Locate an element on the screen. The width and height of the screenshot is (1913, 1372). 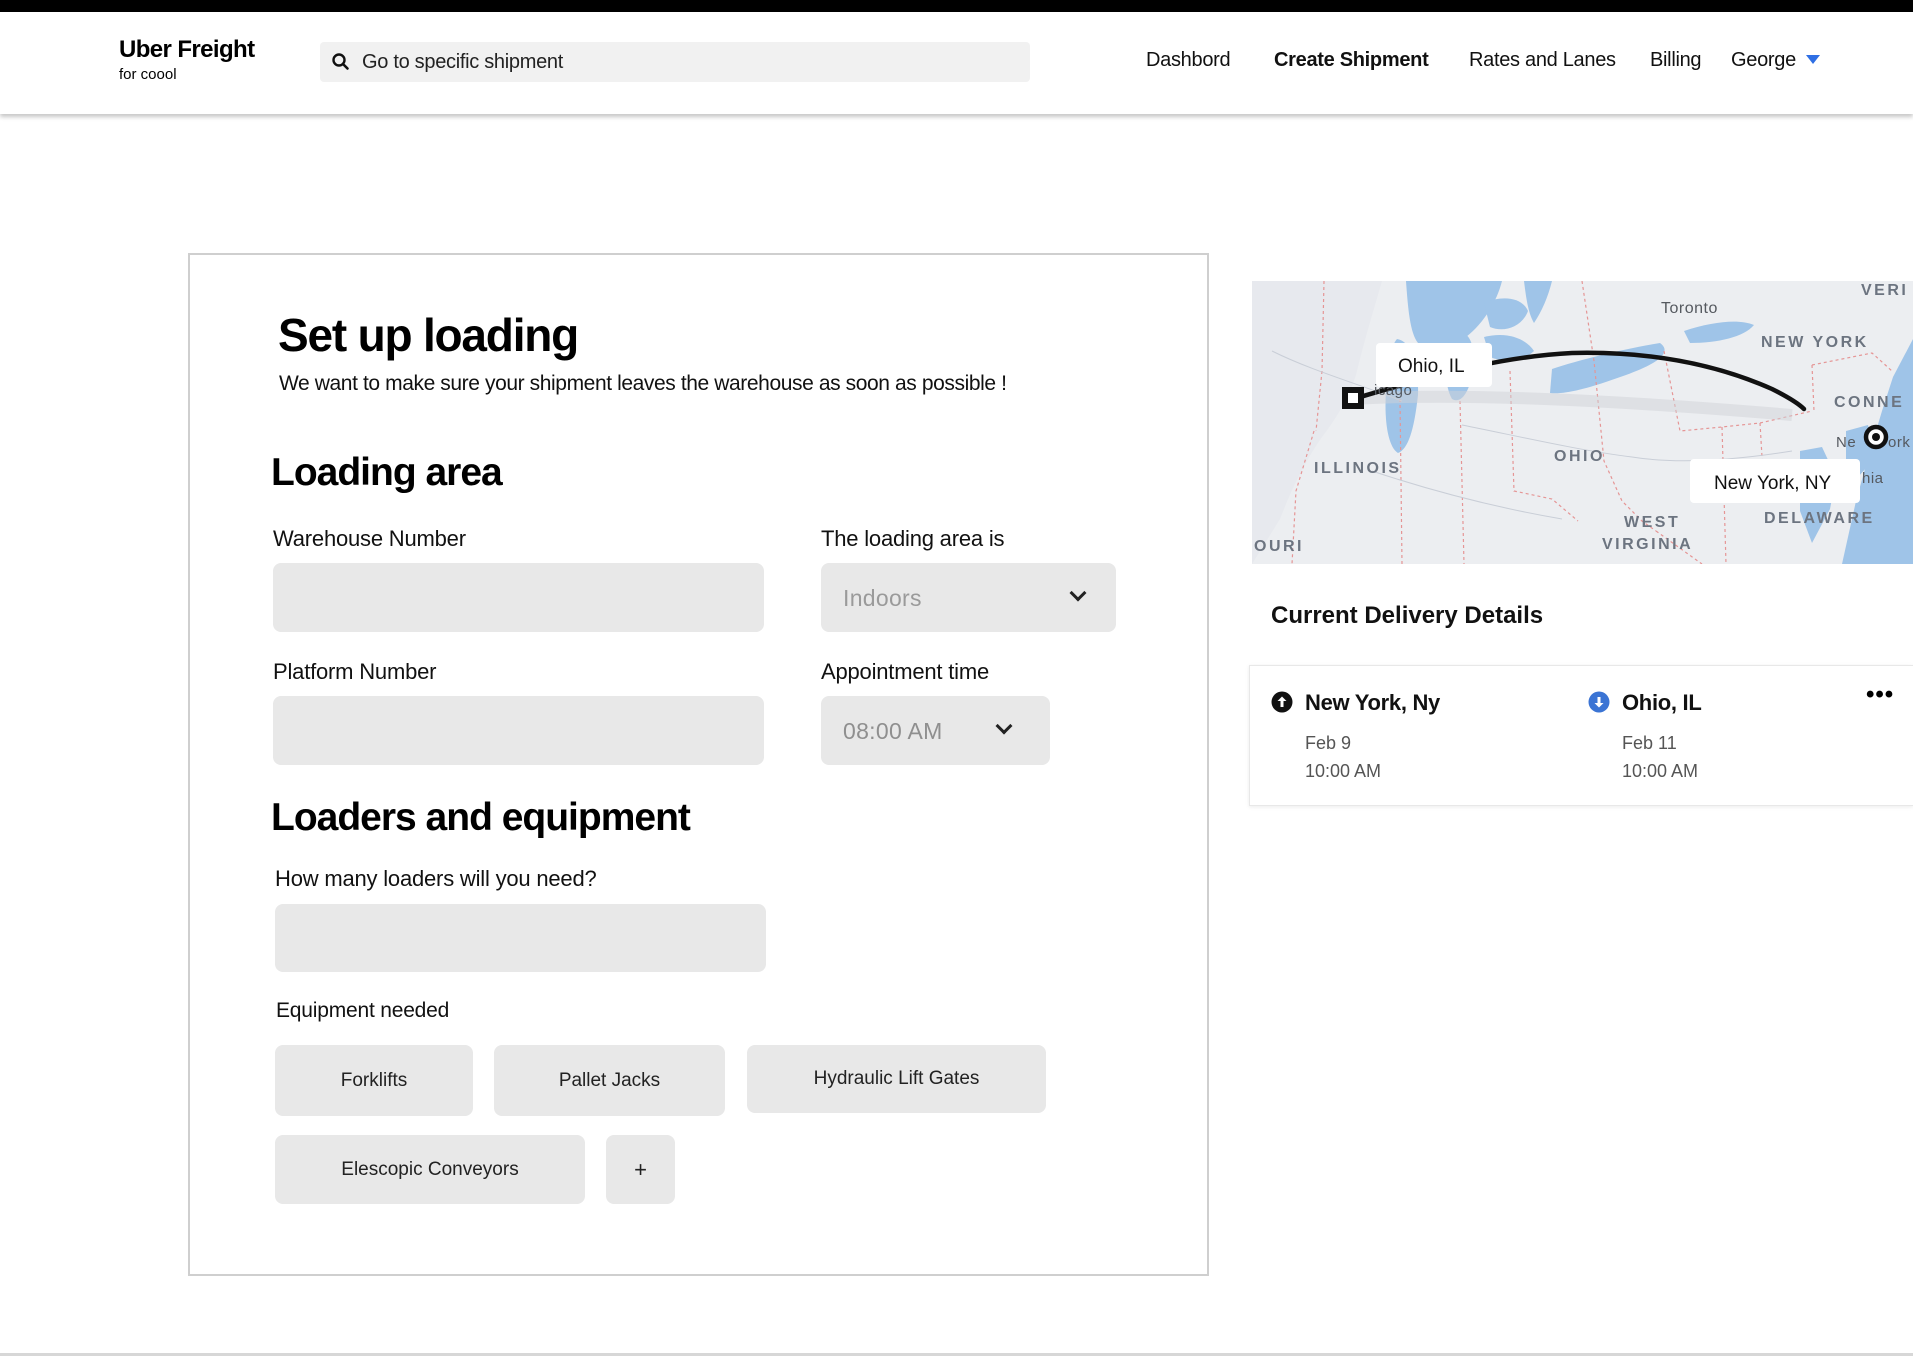
destination-date: Feb 11 is located at coordinates (1649, 743).